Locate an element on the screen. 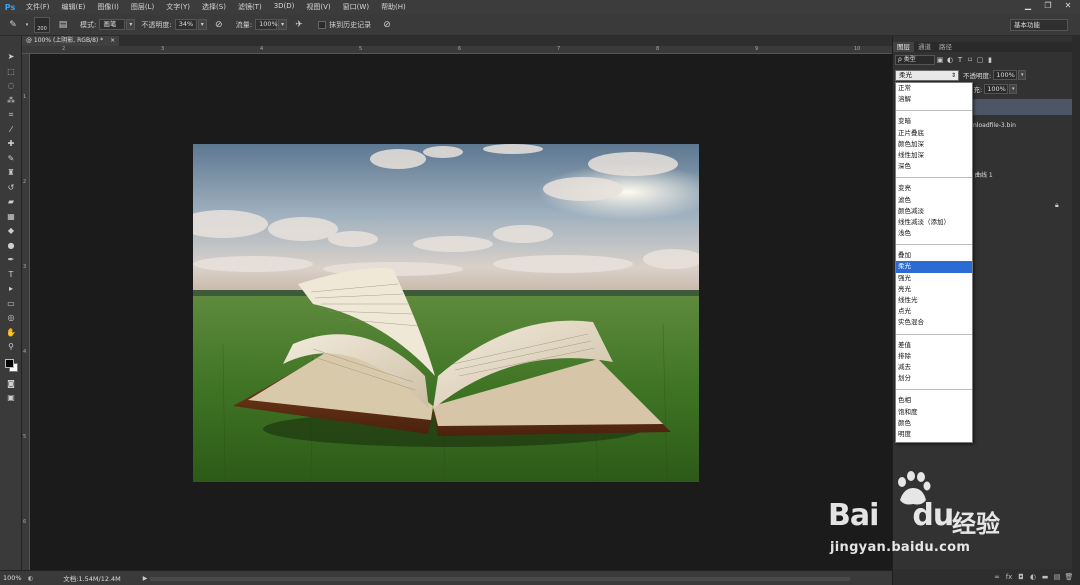 The width and height of the screenshot is (1080, 585). tab-layers: 图层 is located at coordinates (903, 47).